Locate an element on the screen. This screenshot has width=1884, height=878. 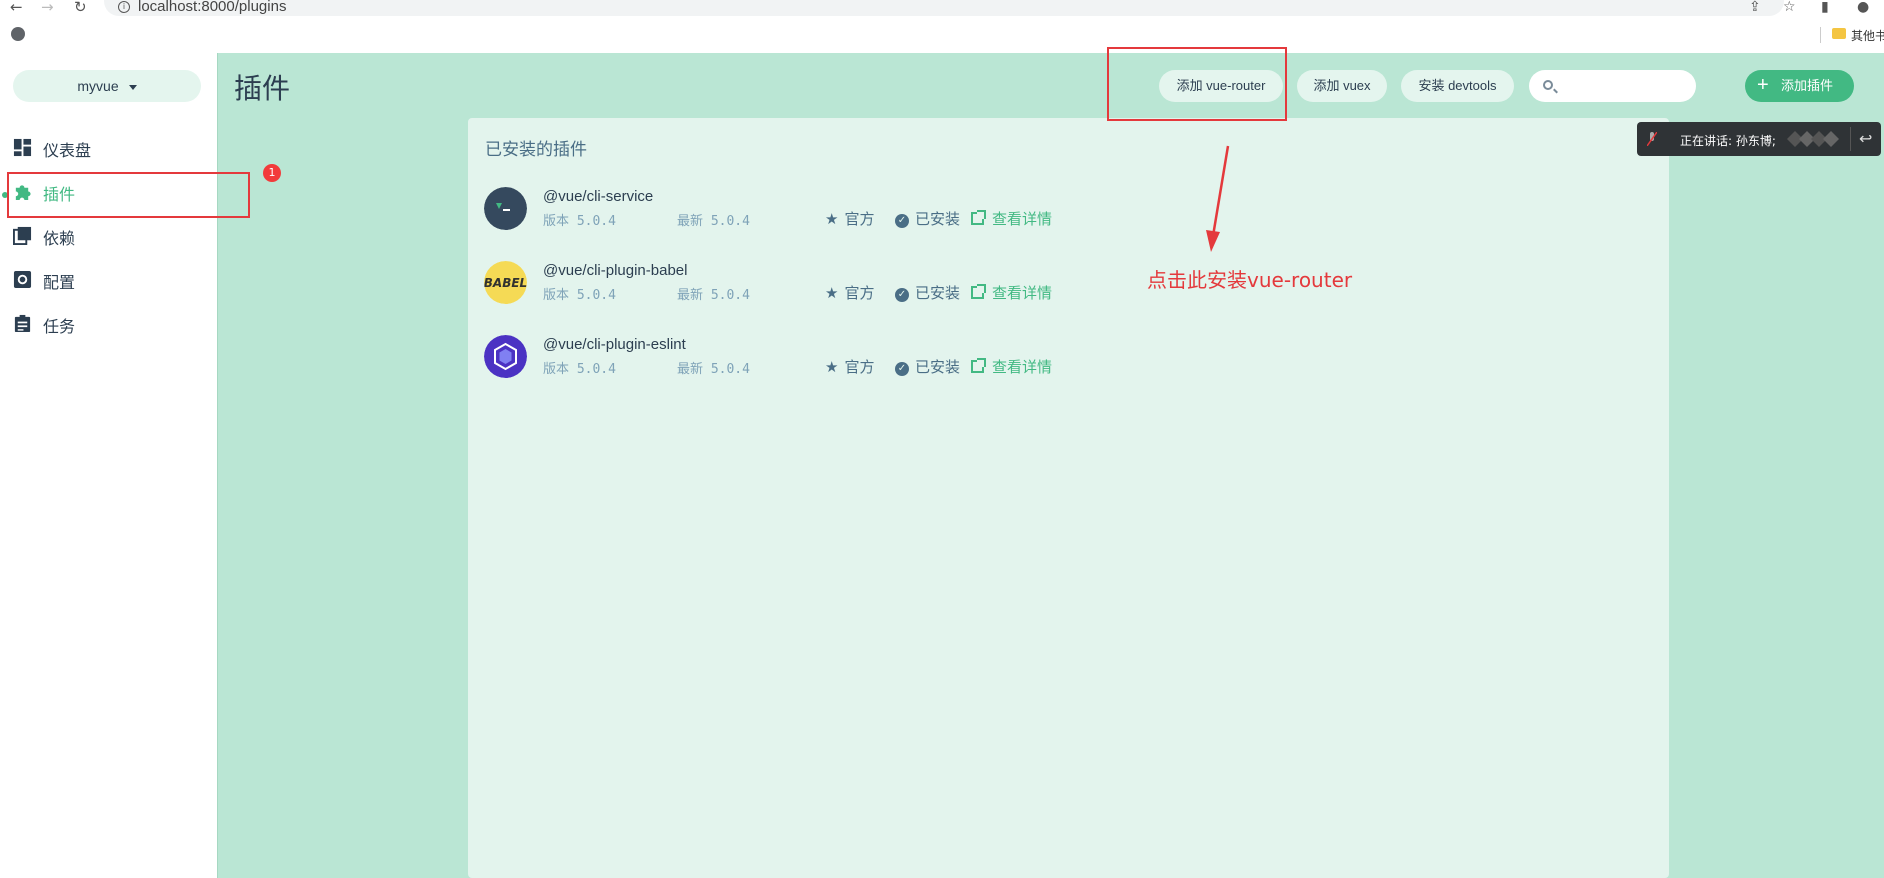
speaking-text: 正在讲话: 孙东博; is located at coordinates (1728, 141).